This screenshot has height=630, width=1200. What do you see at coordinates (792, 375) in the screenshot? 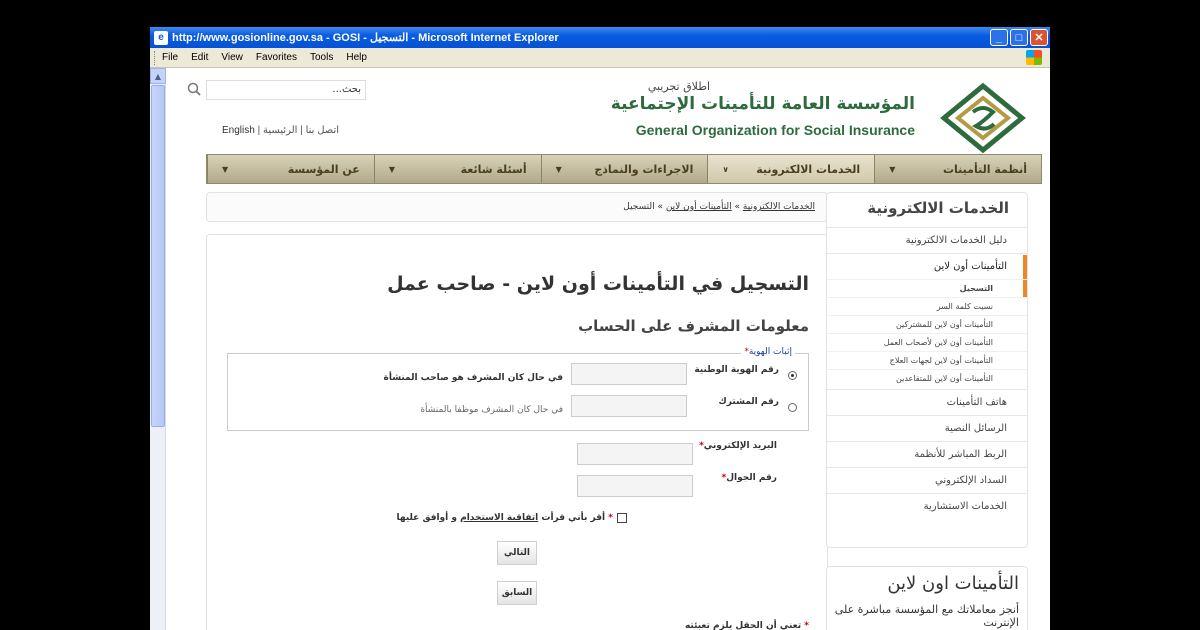
I see `radio-national-id` at bounding box center [792, 375].